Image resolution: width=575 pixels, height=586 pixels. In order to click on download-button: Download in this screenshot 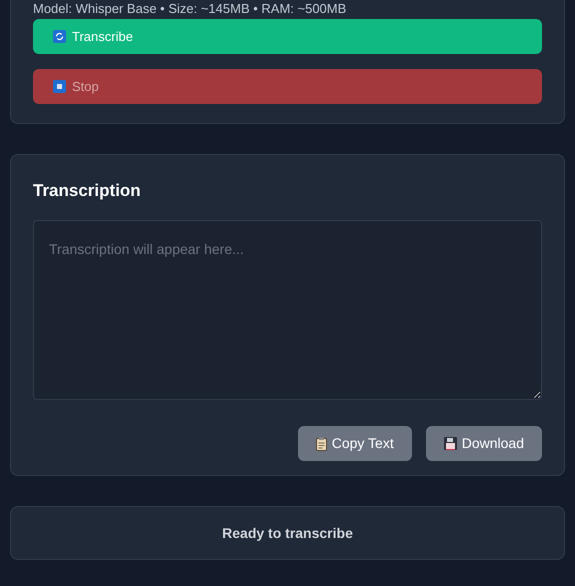, I will do `click(484, 443)`.